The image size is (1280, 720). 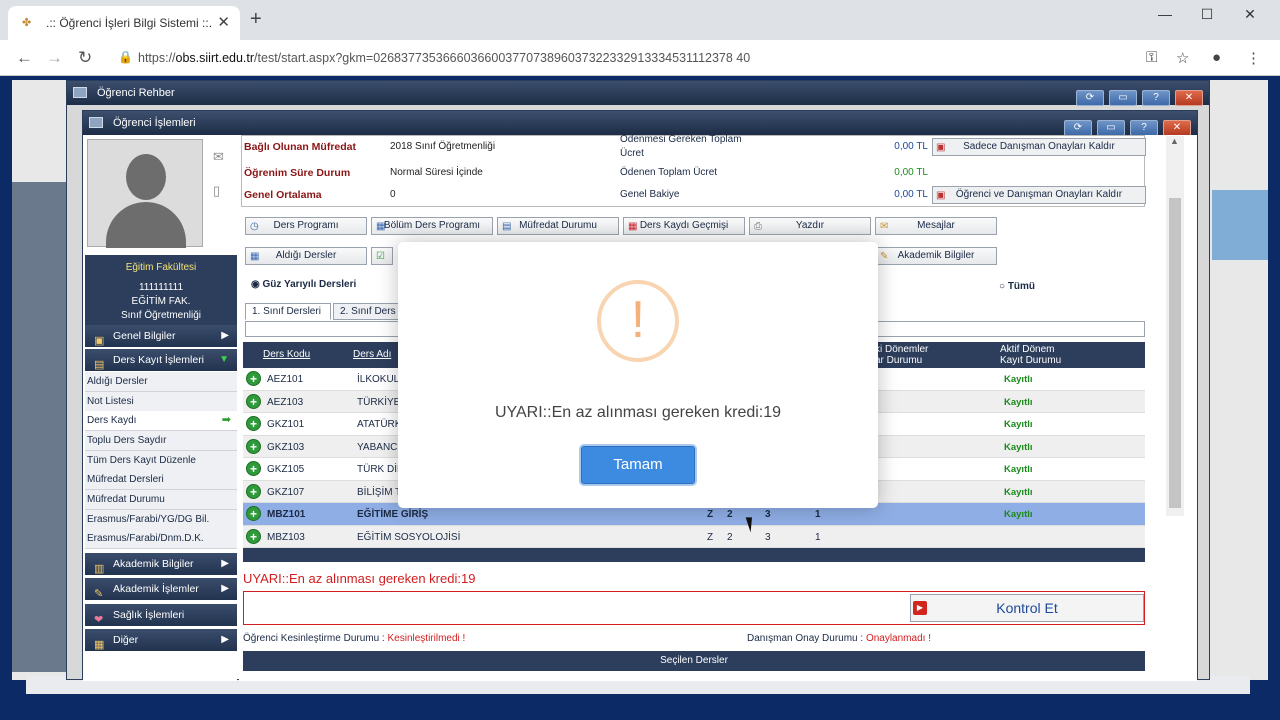 I want to click on dialog-message: UYARI::En az alınması gereken kredi:19, so click(x=638, y=412).